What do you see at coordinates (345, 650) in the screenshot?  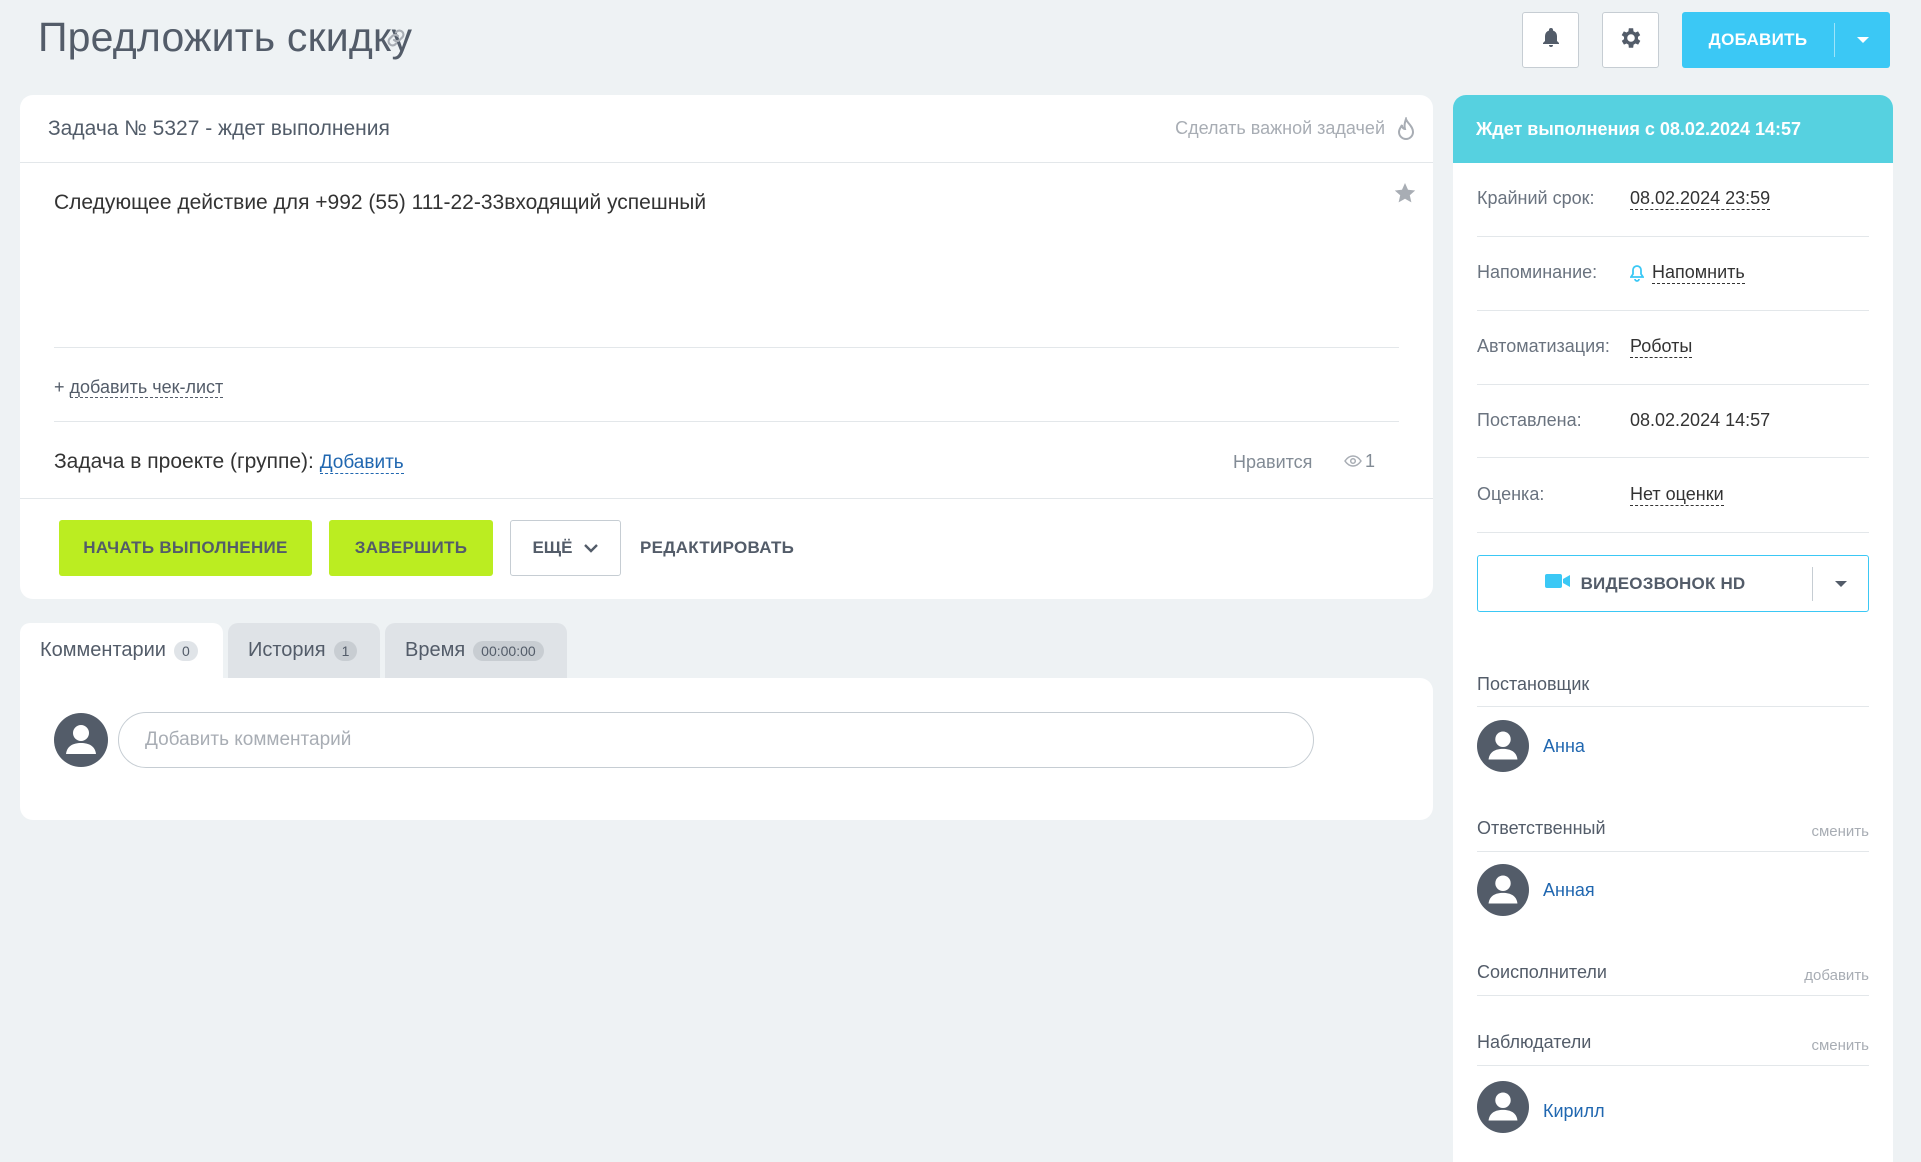 I see `tab-badge: 1` at bounding box center [345, 650].